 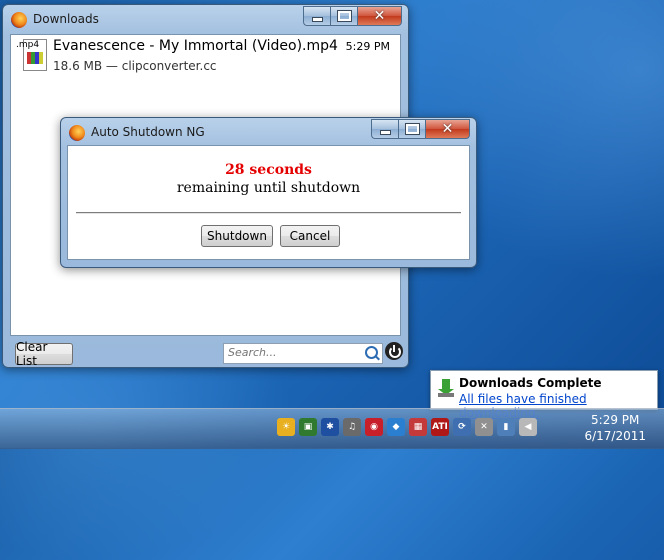 What do you see at coordinates (205, 19) in the screenshot?
I see `downloads-titlebar: Downloads ✕` at bounding box center [205, 19].